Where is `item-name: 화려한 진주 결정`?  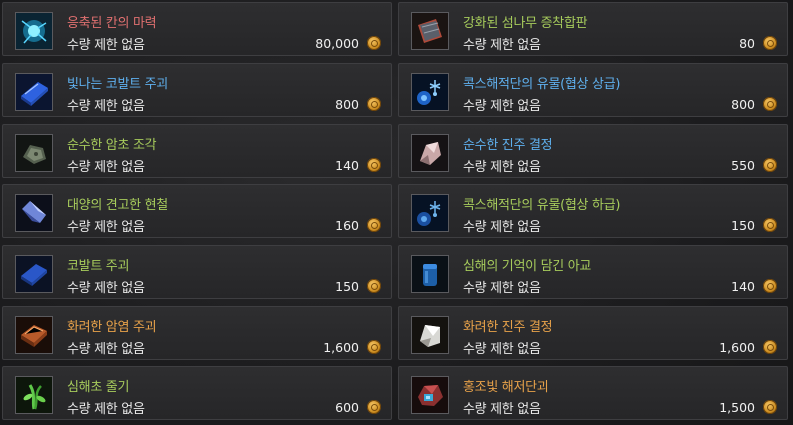
item-name: 화려한 진주 결정 is located at coordinates (508, 327).